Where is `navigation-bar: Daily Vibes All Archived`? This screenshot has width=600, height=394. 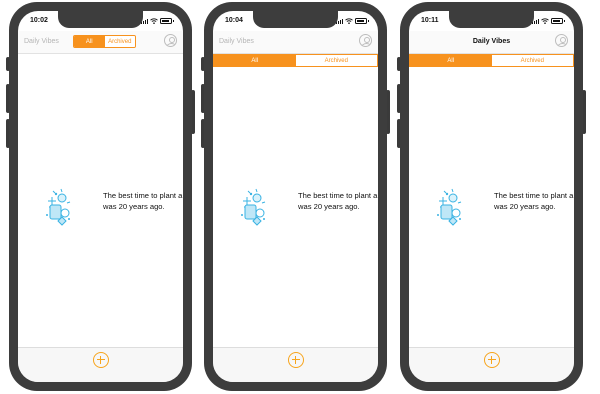
navigation-bar: Daily Vibes All Archived is located at coordinates (100, 42).